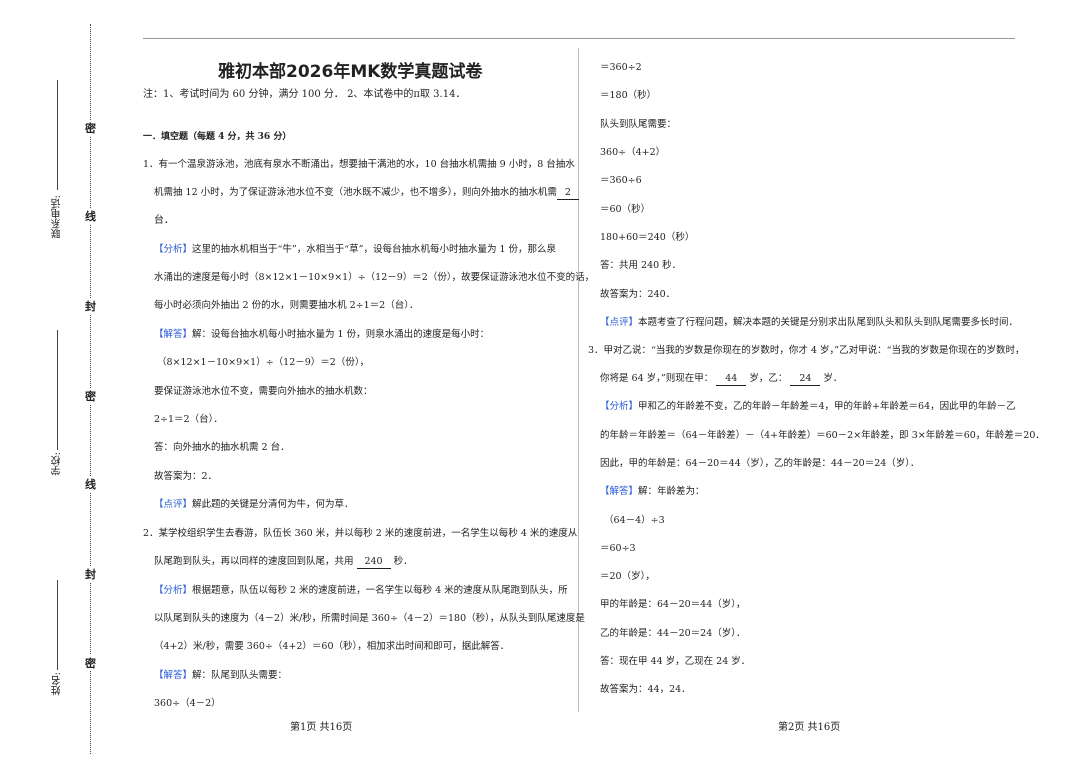 This screenshot has height=764, width=1080. What do you see at coordinates (638, 124) in the screenshot?
I see `p2-line: 队头到队尾需要：` at bounding box center [638, 124].